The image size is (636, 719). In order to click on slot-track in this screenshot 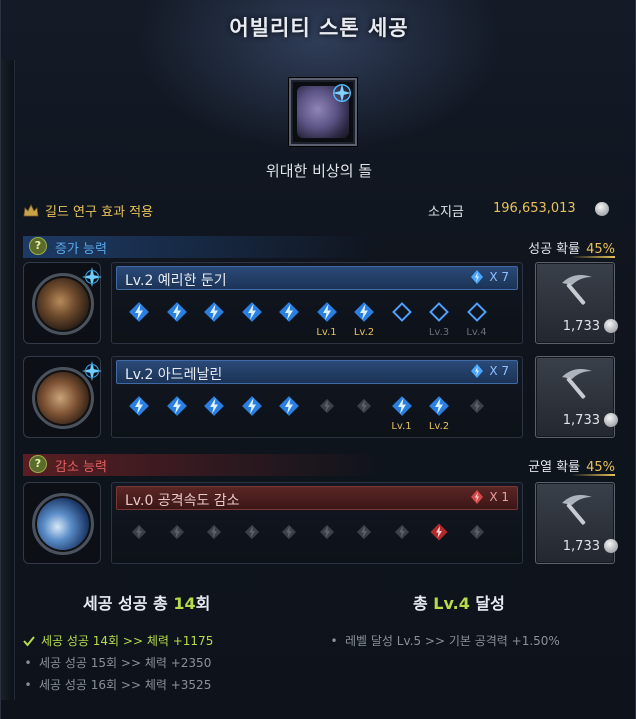, I will do `click(319, 537)`.